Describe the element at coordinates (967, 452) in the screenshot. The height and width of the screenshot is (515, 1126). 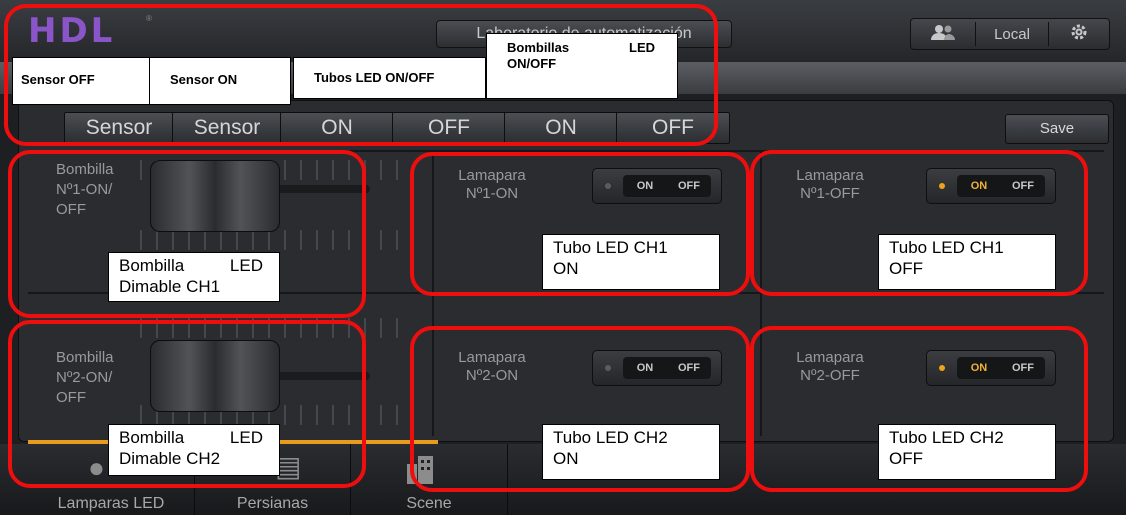
I see `note-tubo-ch2-off: Tubo LED CH2 OFF` at that location.